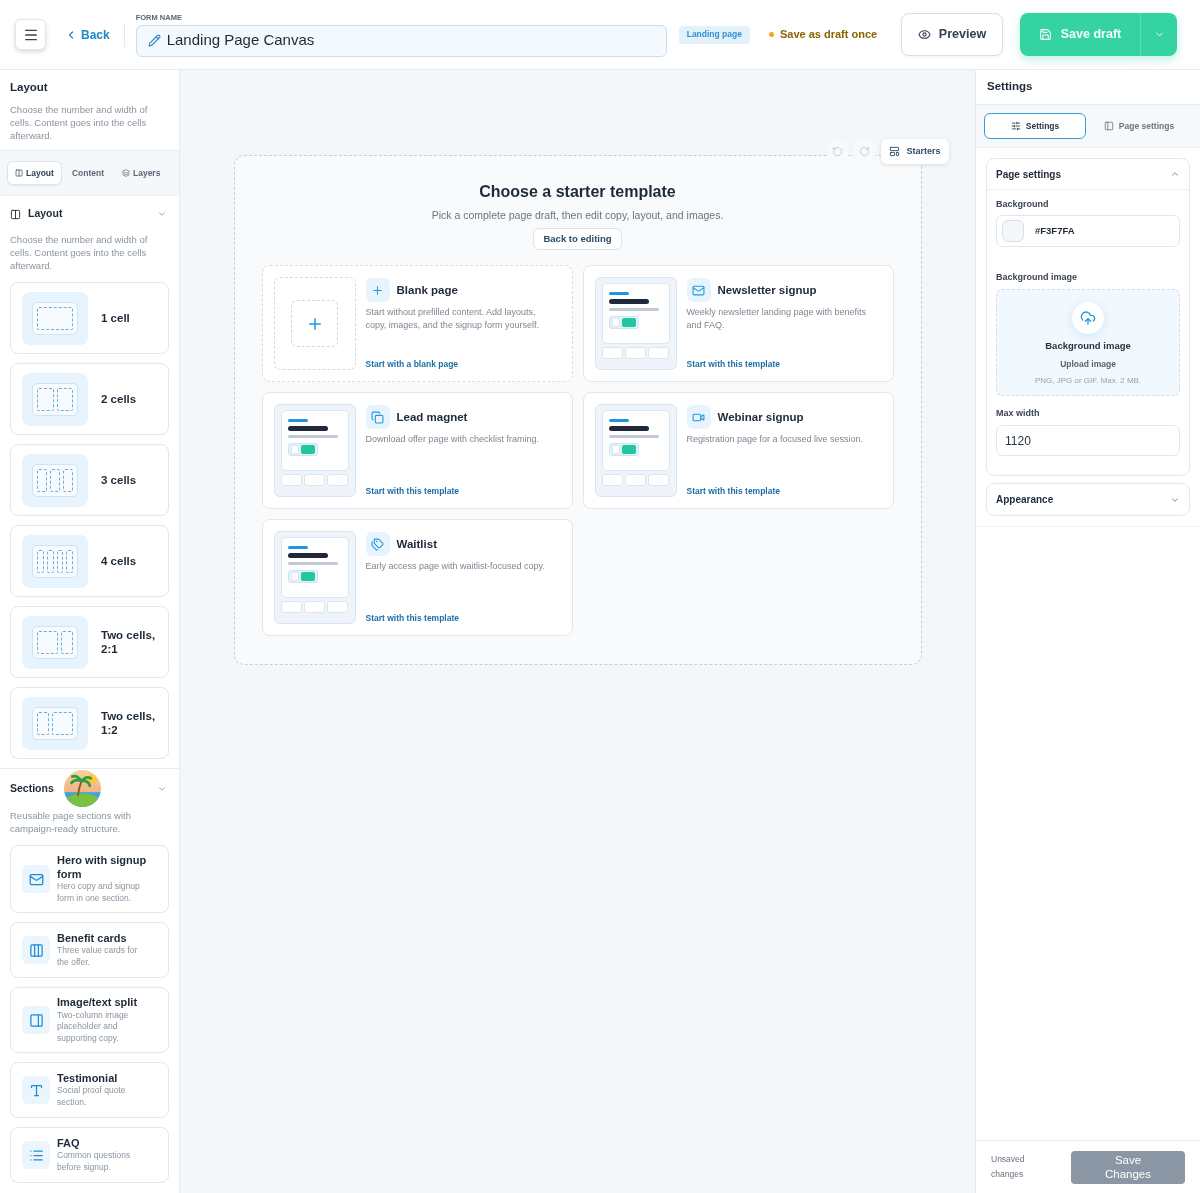 The width and height of the screenshot is (1200, 1193). Describe the element at coordinates (141, 173) in the screenshot. I see `sidebar-tab: Layers` at that location.